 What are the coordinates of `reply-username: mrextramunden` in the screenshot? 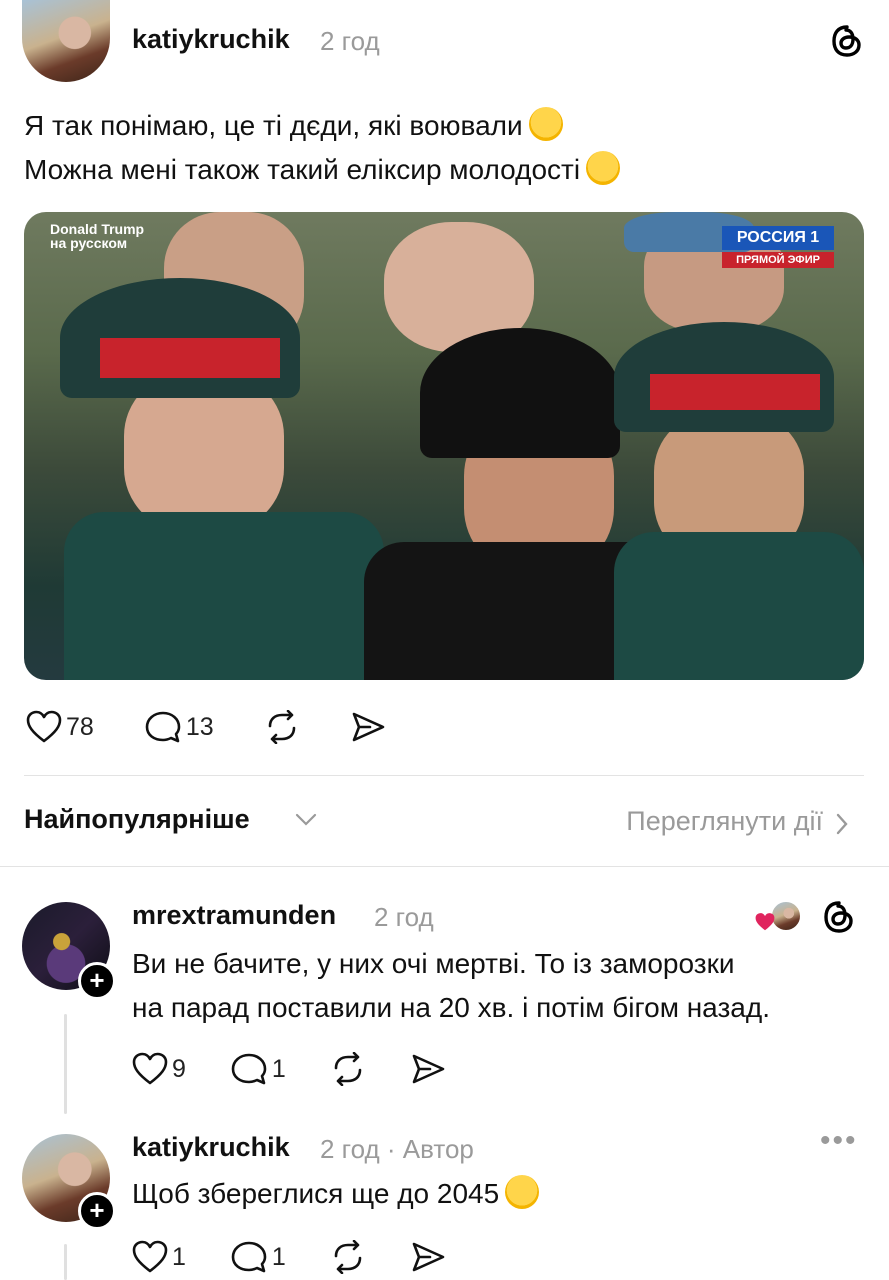 It's located at (234, 915).